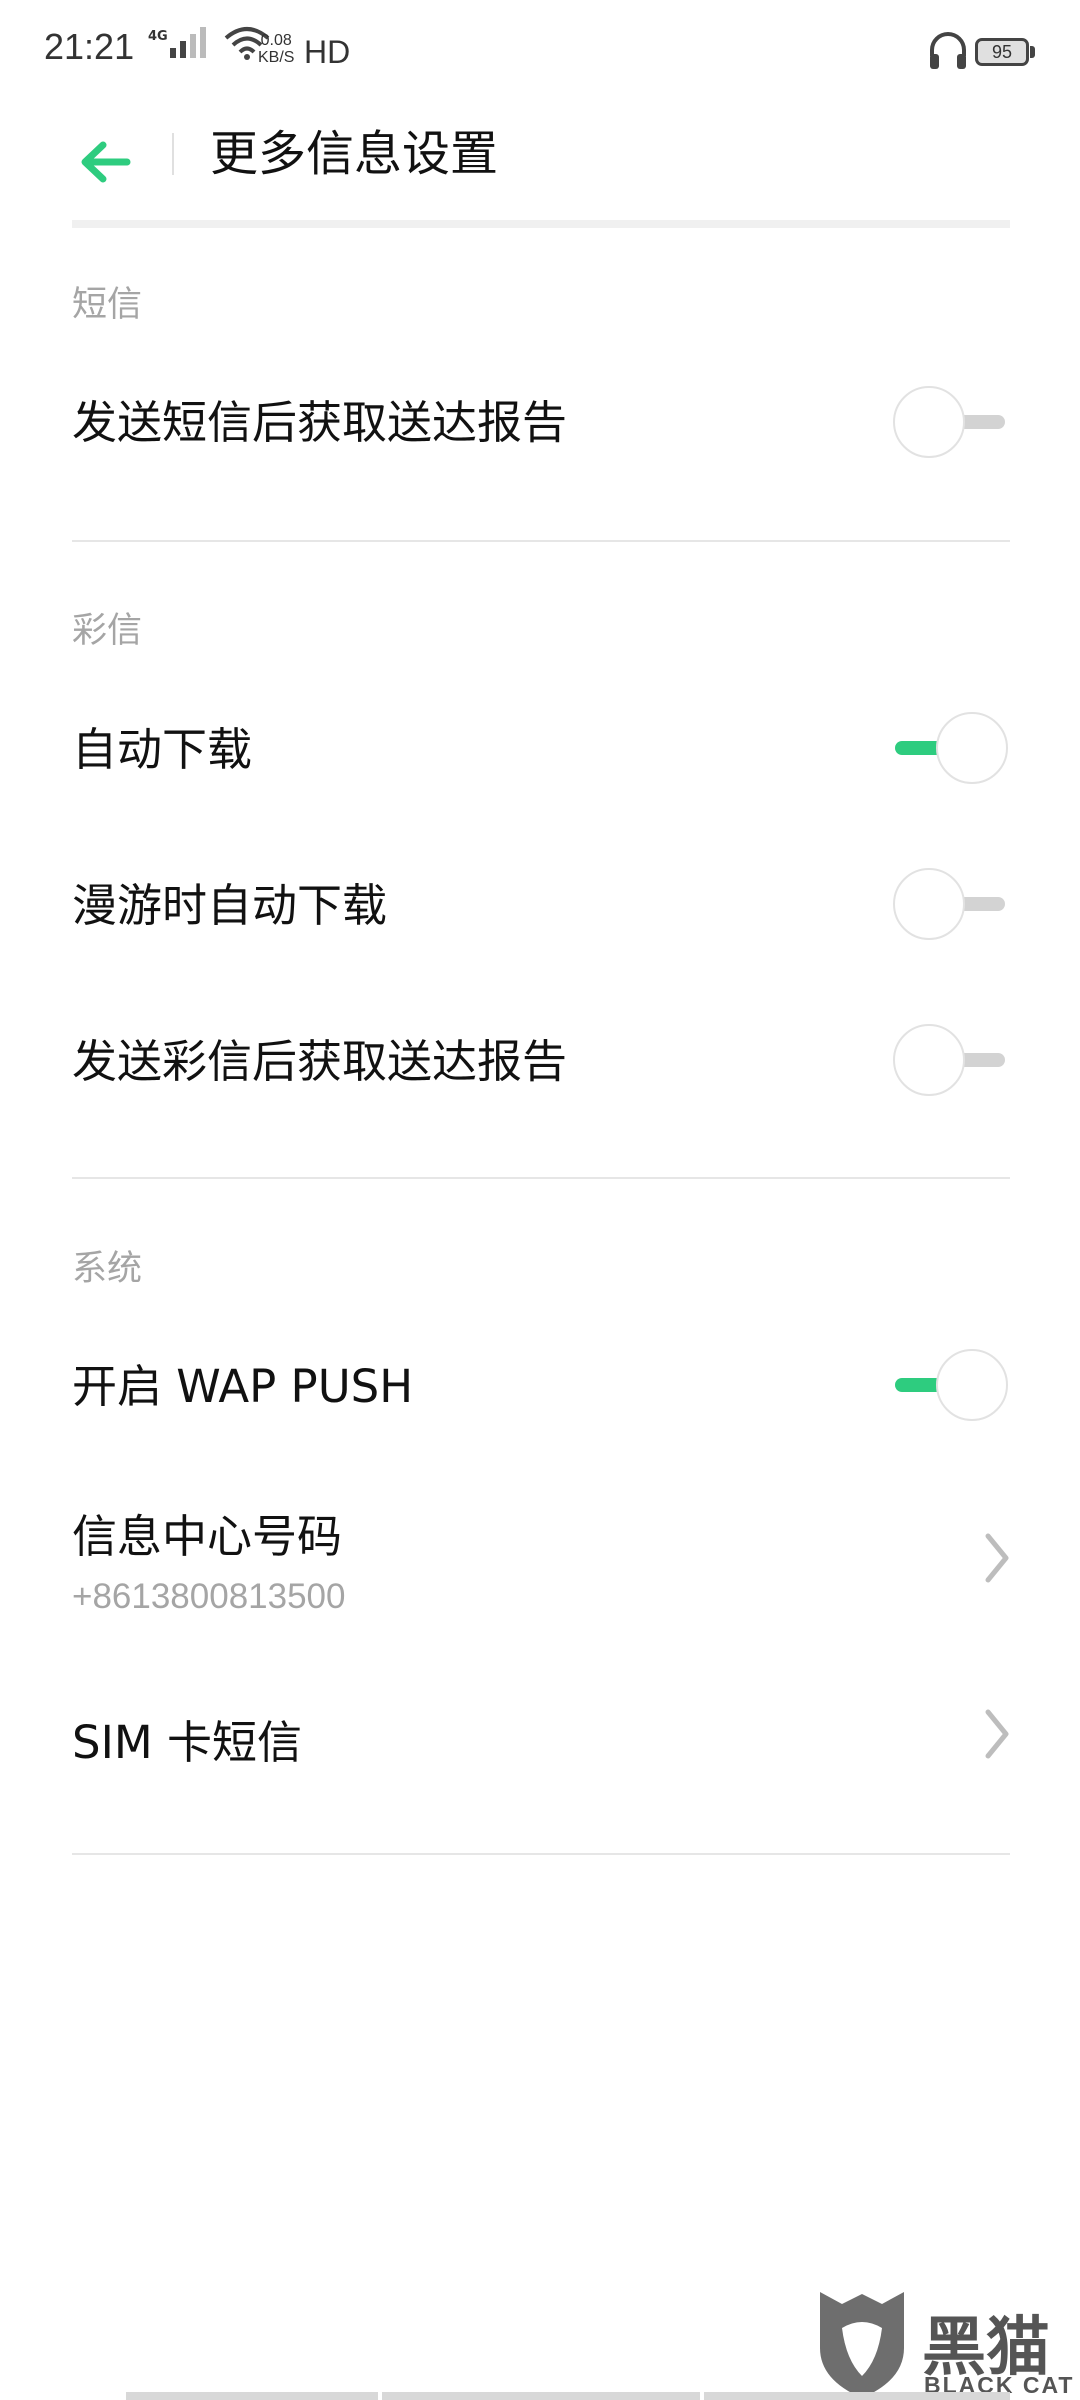  I want to click on section-header-system: 系统, so click(107, 1269).